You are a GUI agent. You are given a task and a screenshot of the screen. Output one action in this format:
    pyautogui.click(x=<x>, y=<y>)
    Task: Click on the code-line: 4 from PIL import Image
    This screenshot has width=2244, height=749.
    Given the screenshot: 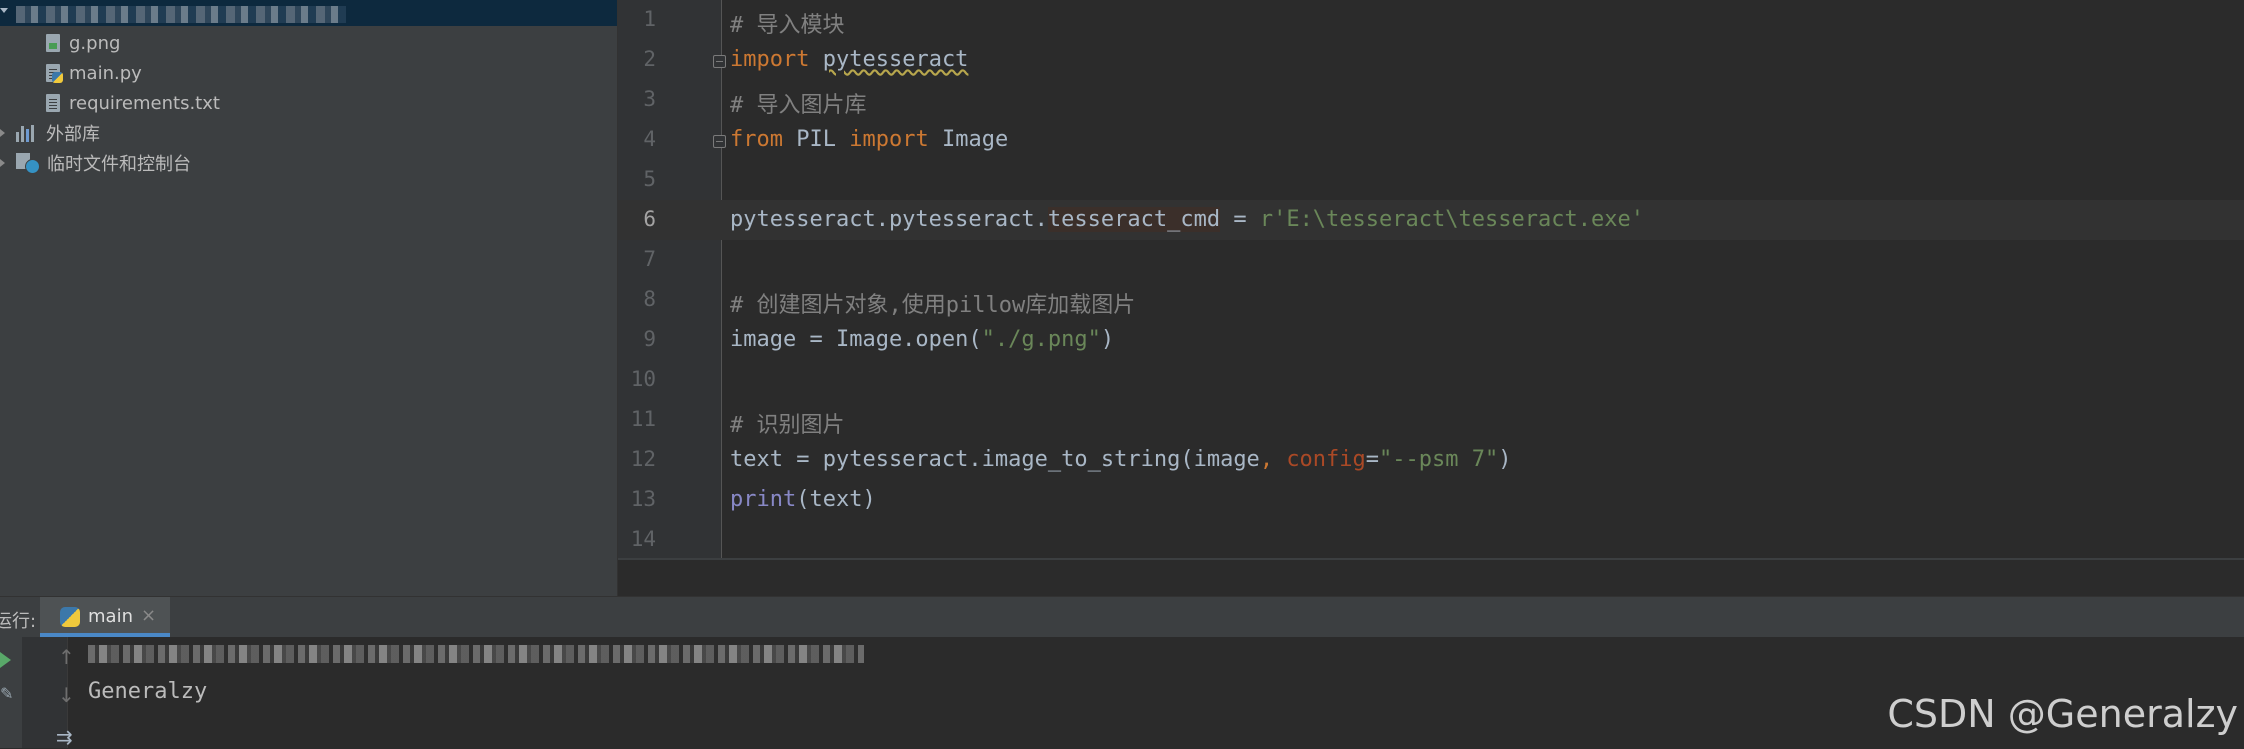 What is the action you would take?
    pyautogui.click(x=1431, y=140)
    